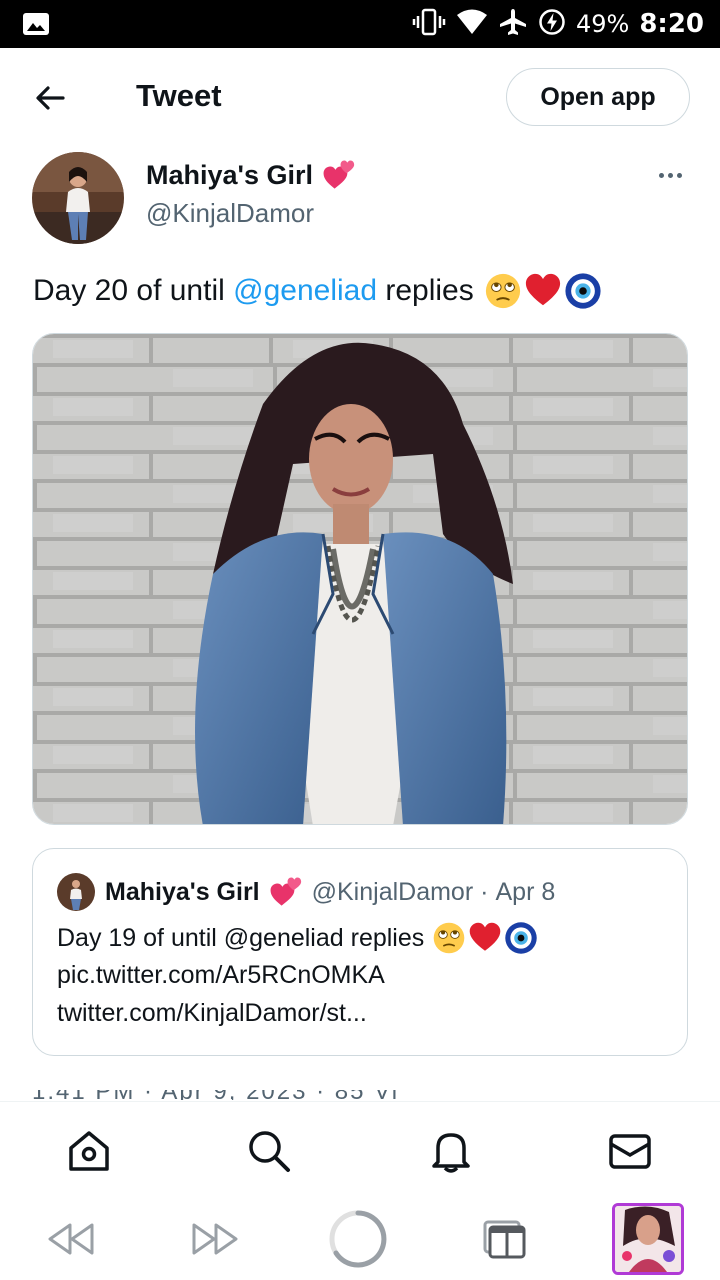  What do you see at coordinates (216, 1239) in the screenshot?
I see `fast-forward-icon` at bounding box center [216, 1239].